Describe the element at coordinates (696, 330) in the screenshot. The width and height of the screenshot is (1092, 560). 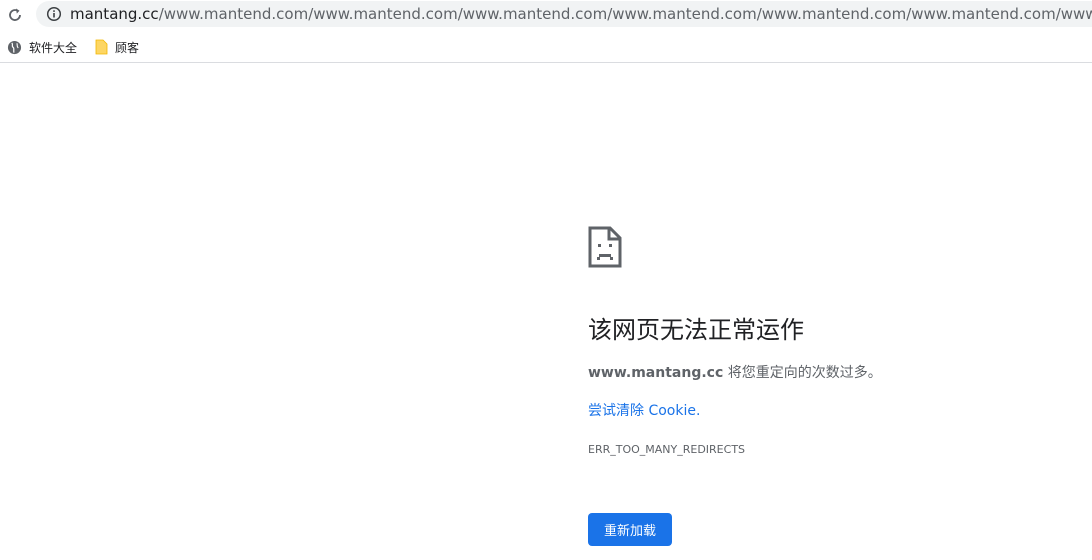
I see `error-title: 该网页无法正常运作` at that location.